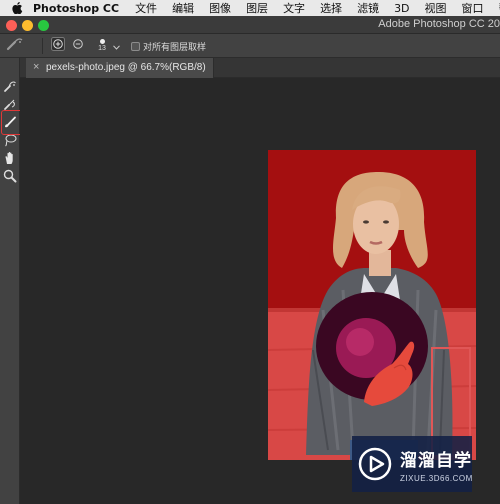  I want to click on site-watermark: 溜溜自学 ZIXUE.3D66.COM, so click(412, 464).